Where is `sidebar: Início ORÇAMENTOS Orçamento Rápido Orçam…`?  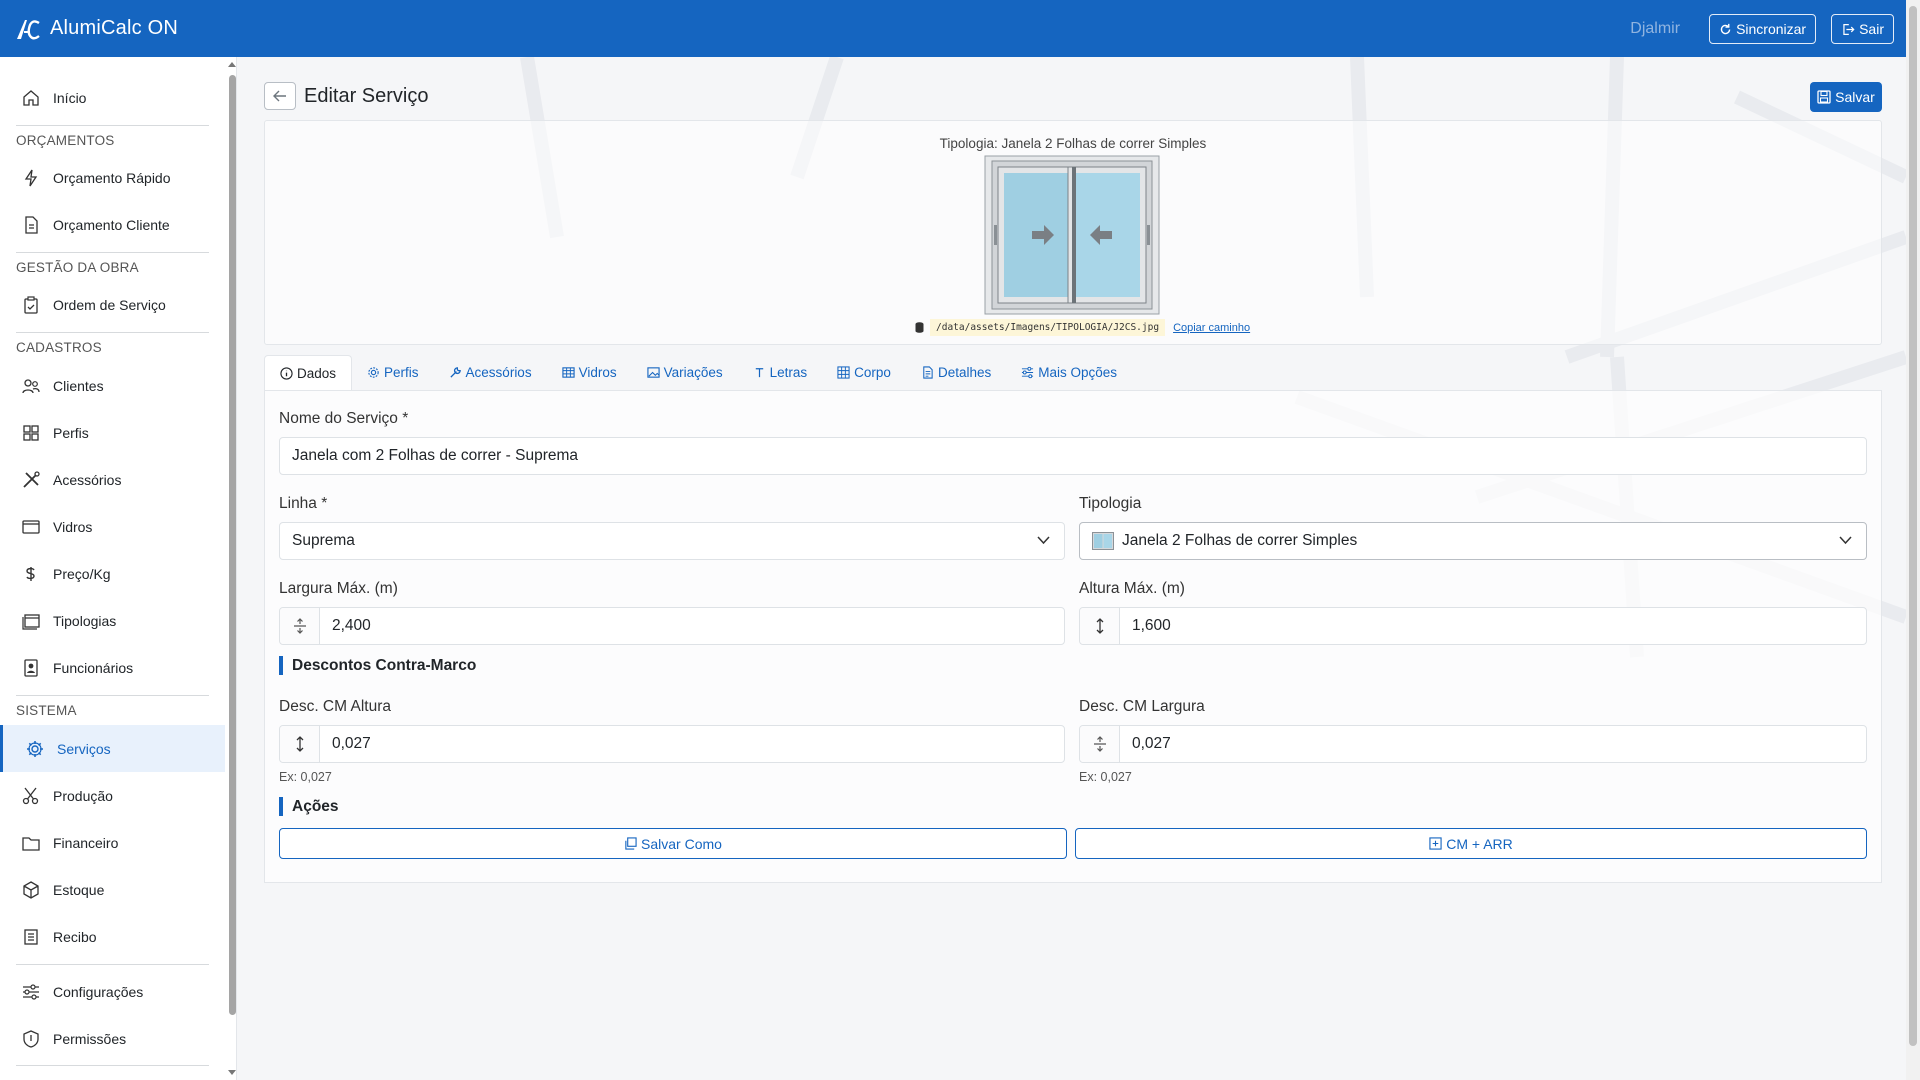
sidebar: Início ORÇAMENTOS Orçamento Rápido Orçam… is located at coordinates (118, 568).